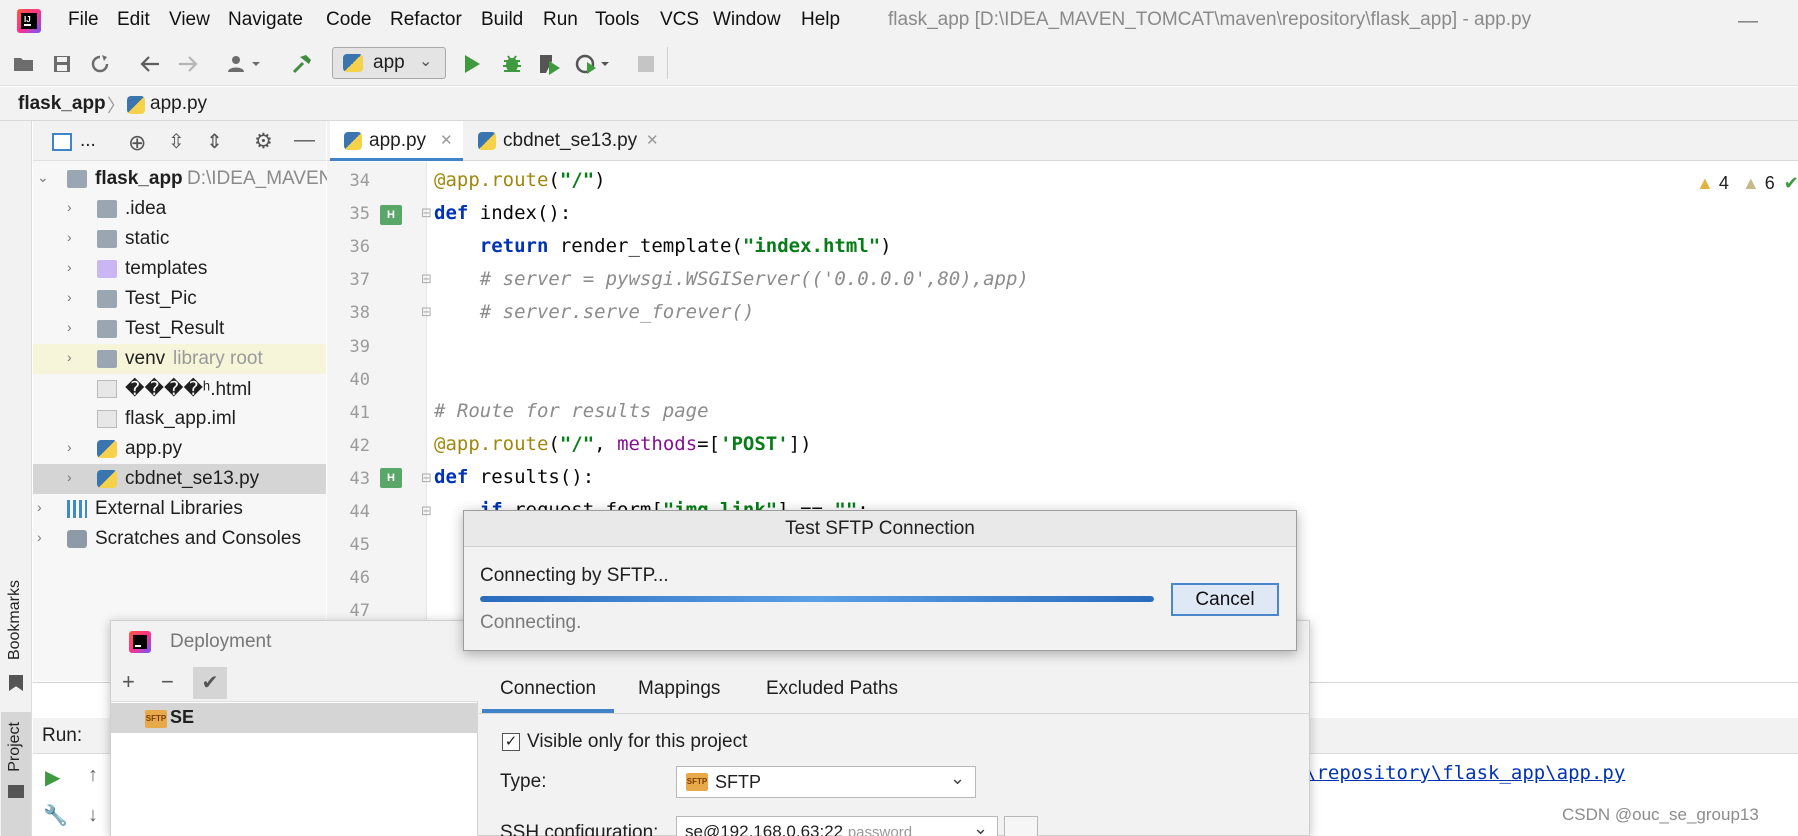 This screenshot has height=836, width=1798. I want to click on python-file-icon, so click(107, 449).